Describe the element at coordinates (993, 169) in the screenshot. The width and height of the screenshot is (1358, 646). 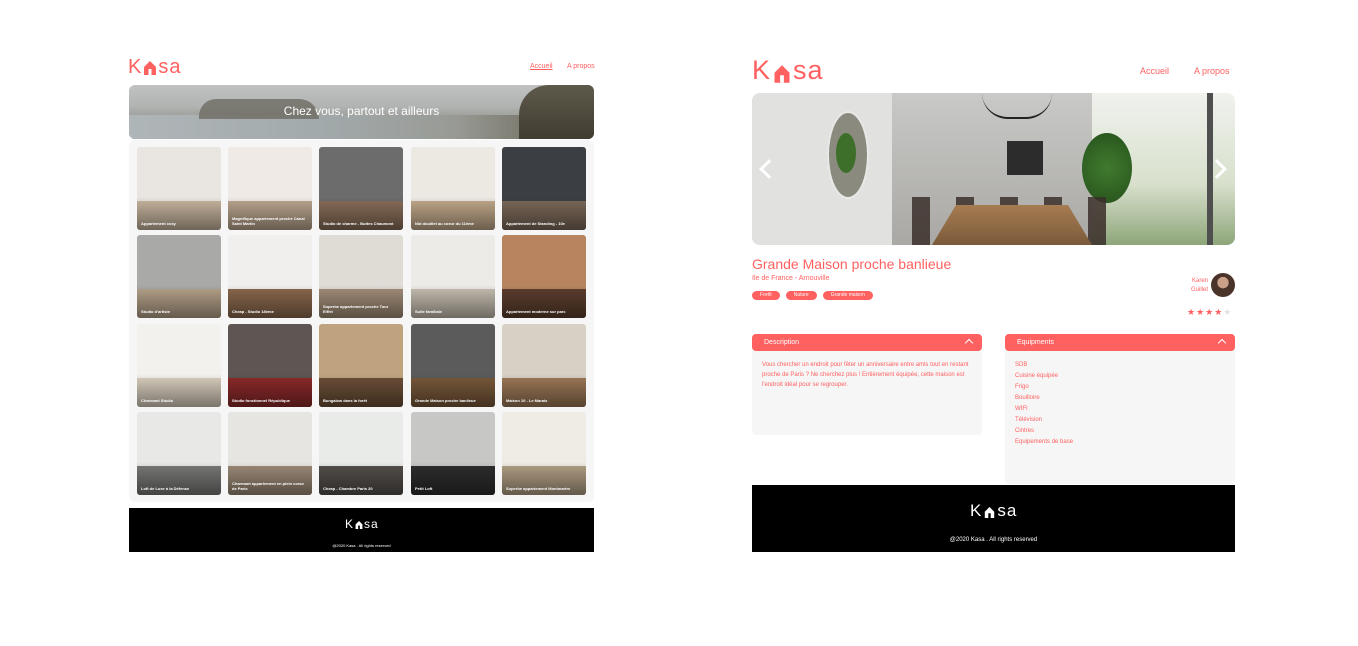
I see `lodging-carousel` at that location.